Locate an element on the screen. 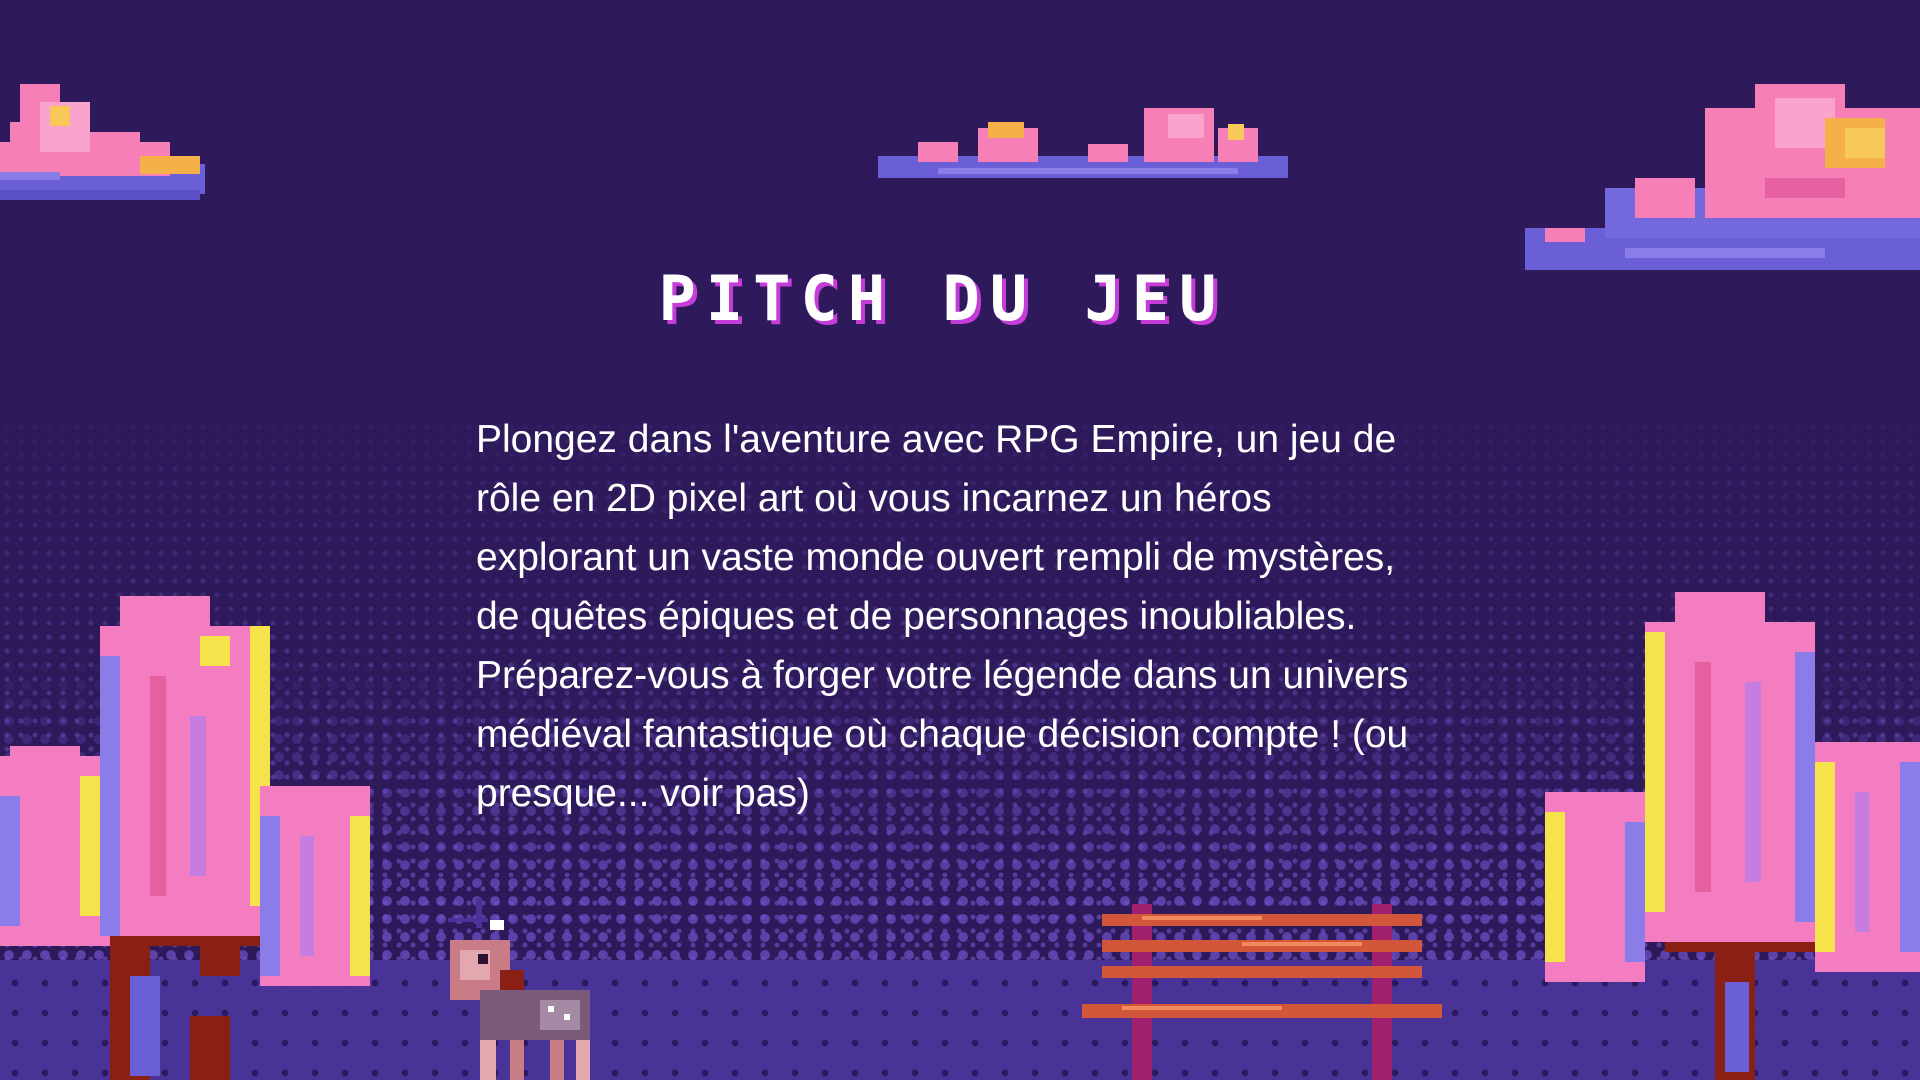 This screenshot has width=1920, height=1080. bench-icon is located at coordinates (1262, 992).